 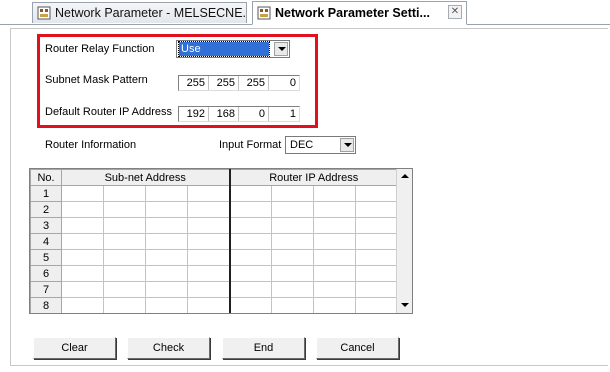 What do you see at coordinates (146, 177) in the screenshot?
I see `header-subnet-address: Sub-net Address` at bounding box center [146, 177].